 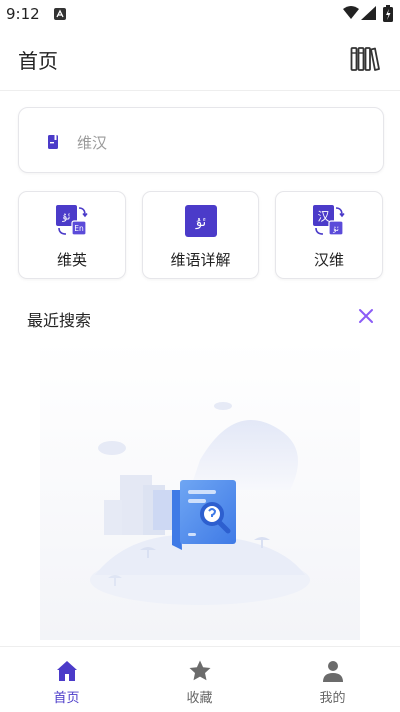 I want to click on bottom-nav: 首页 收藏 我的, so click(x=200, y=679).